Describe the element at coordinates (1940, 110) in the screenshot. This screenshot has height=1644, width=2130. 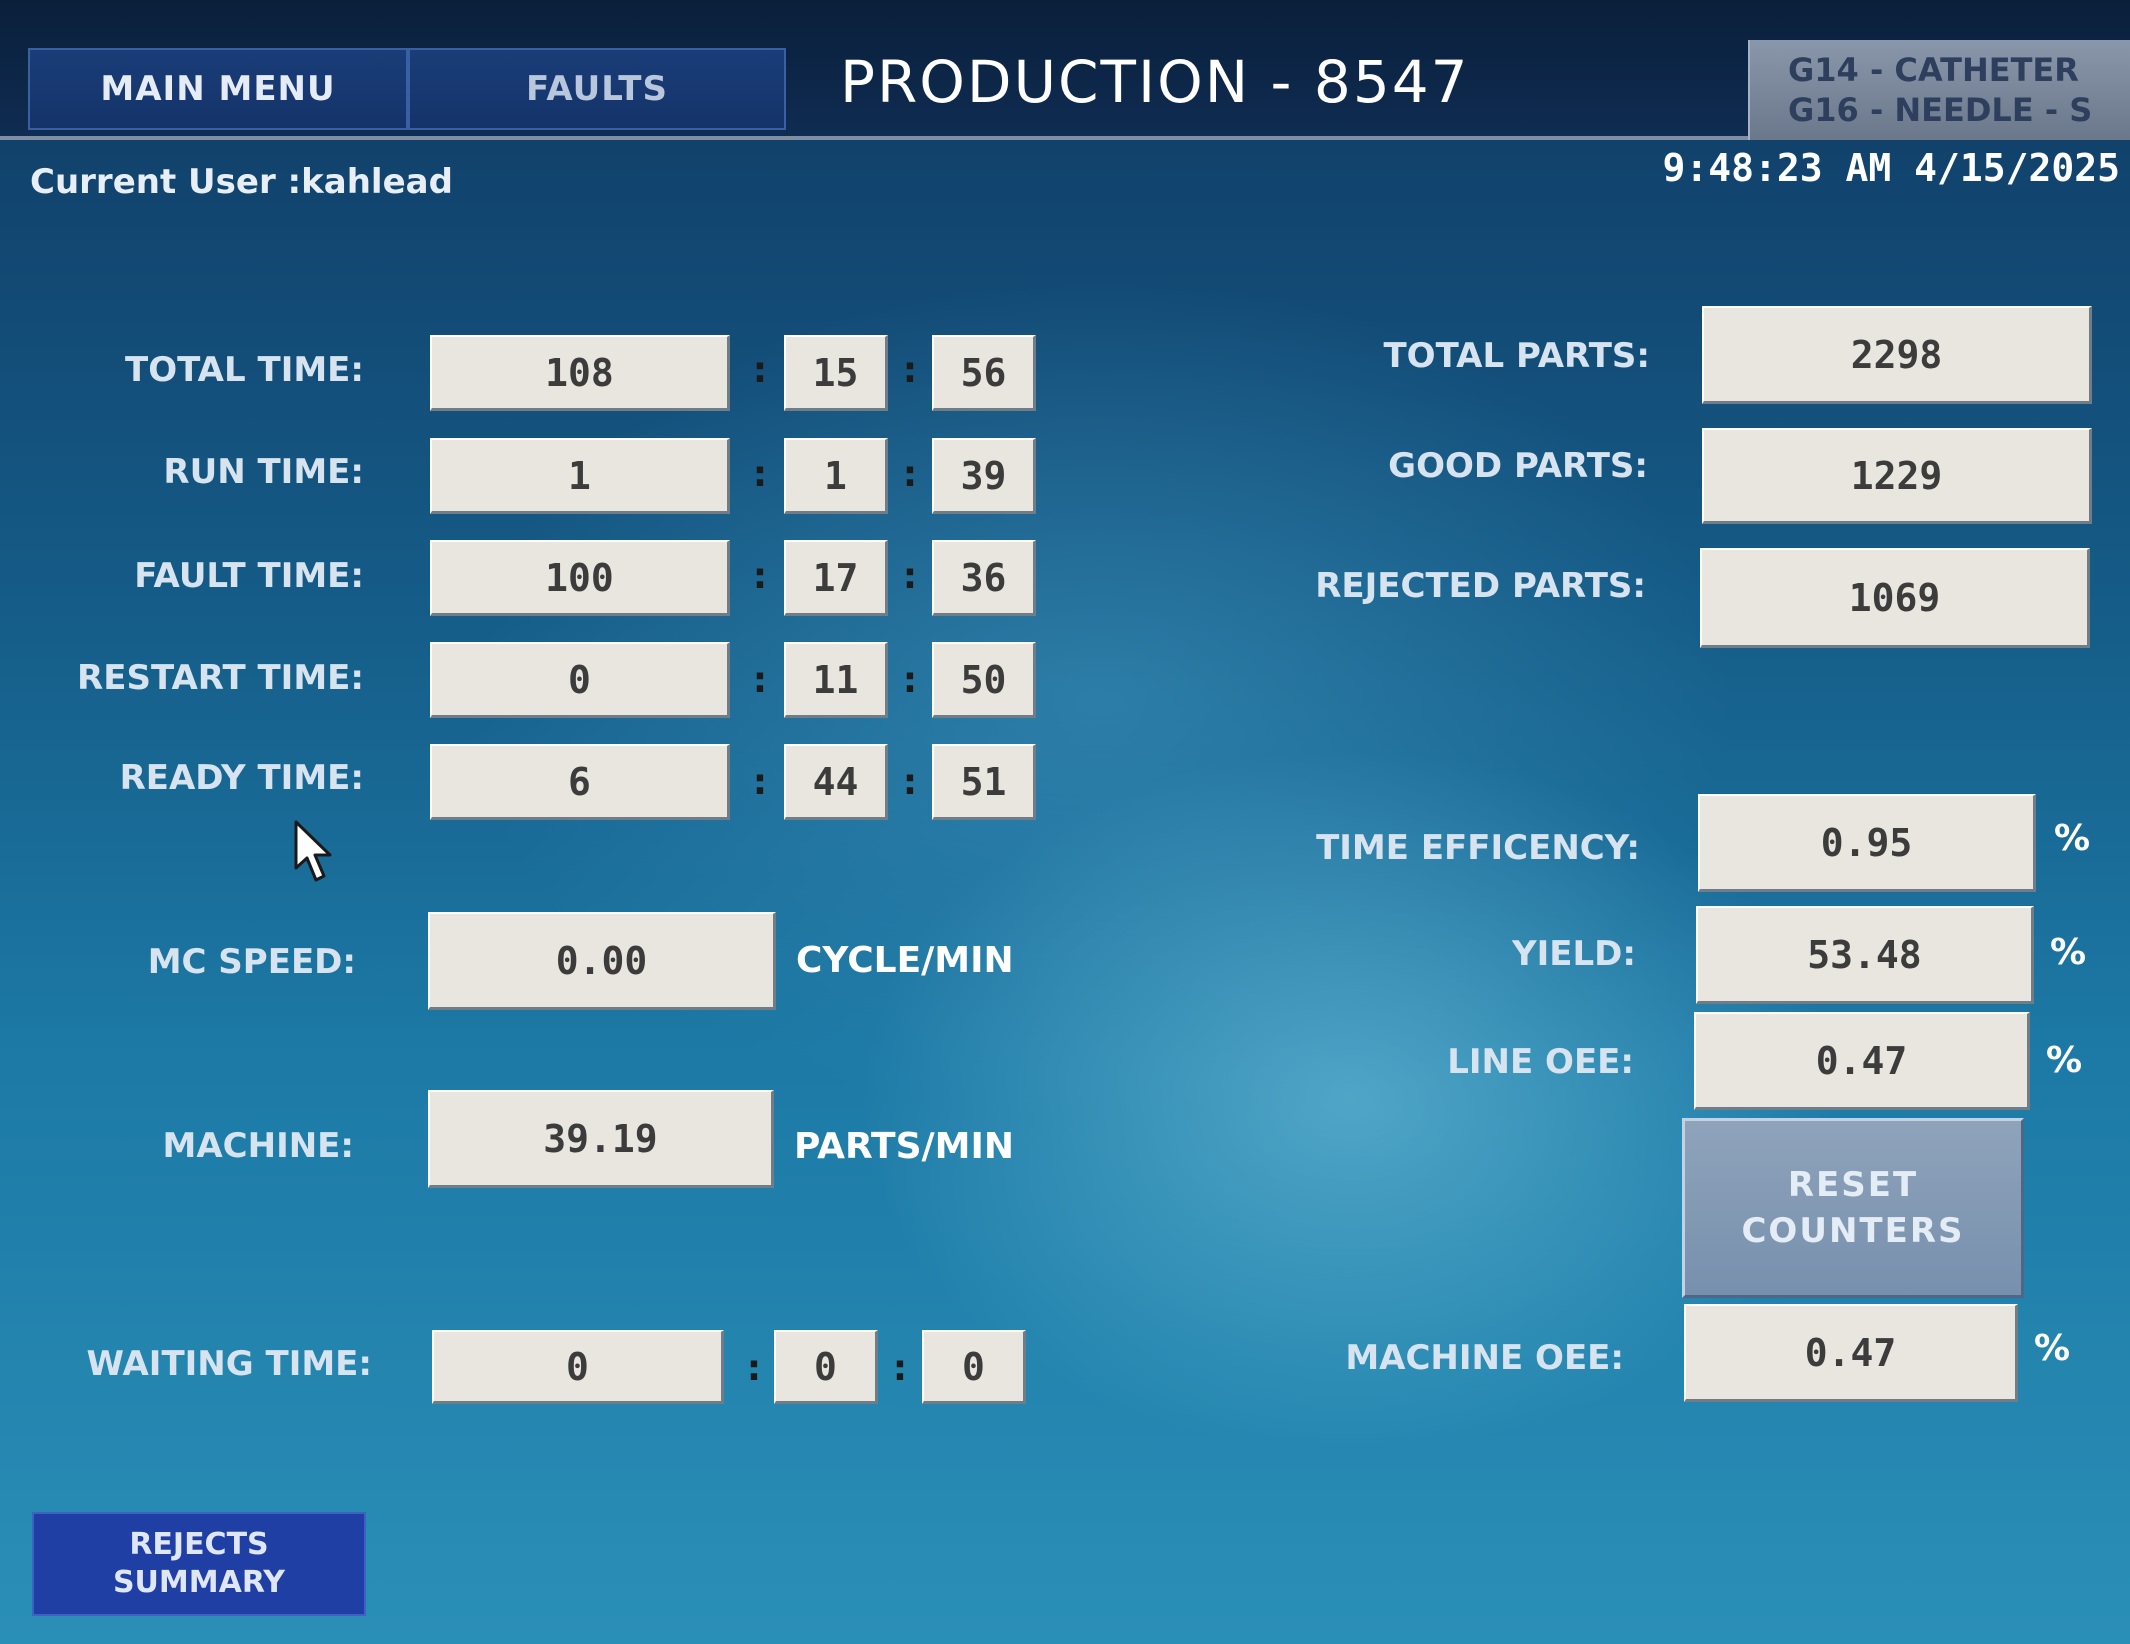
I see `product-line-2: G16 - NEEDLE - S` at that location.